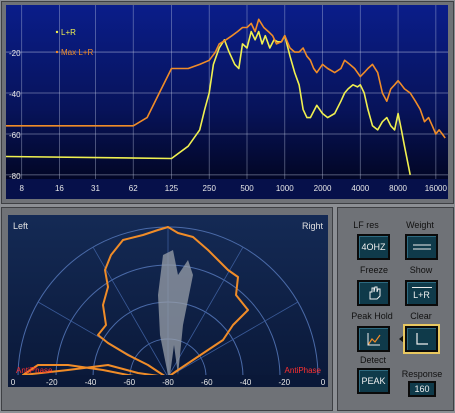 This screenshot has height=413, width=455. What do you see at coordinates (247, 188) in the screenshot?
I see `spectrum-x-tick-label: 500` at bounding box center [247, 188].